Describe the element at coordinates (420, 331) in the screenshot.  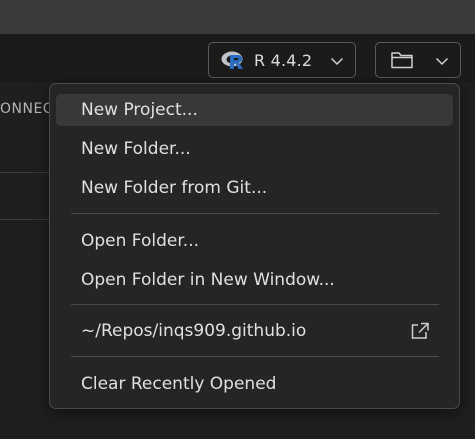
I see `open-external-icon` at that location.